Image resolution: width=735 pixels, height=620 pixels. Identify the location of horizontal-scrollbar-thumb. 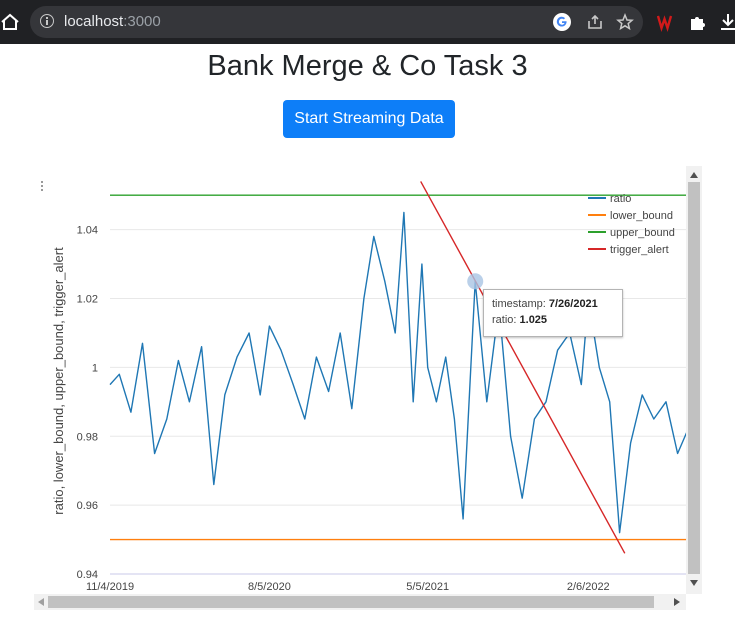
(351, 602).